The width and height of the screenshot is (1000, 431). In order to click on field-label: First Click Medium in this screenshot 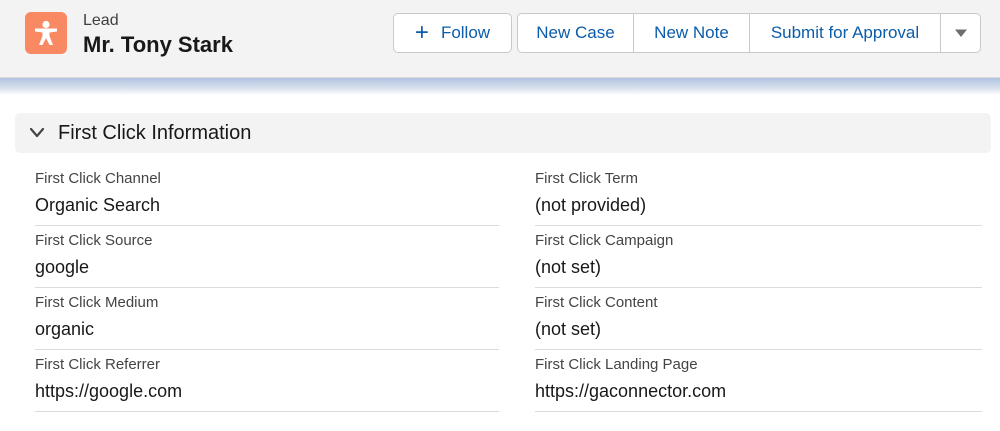, I will do `click(97, 302)`.